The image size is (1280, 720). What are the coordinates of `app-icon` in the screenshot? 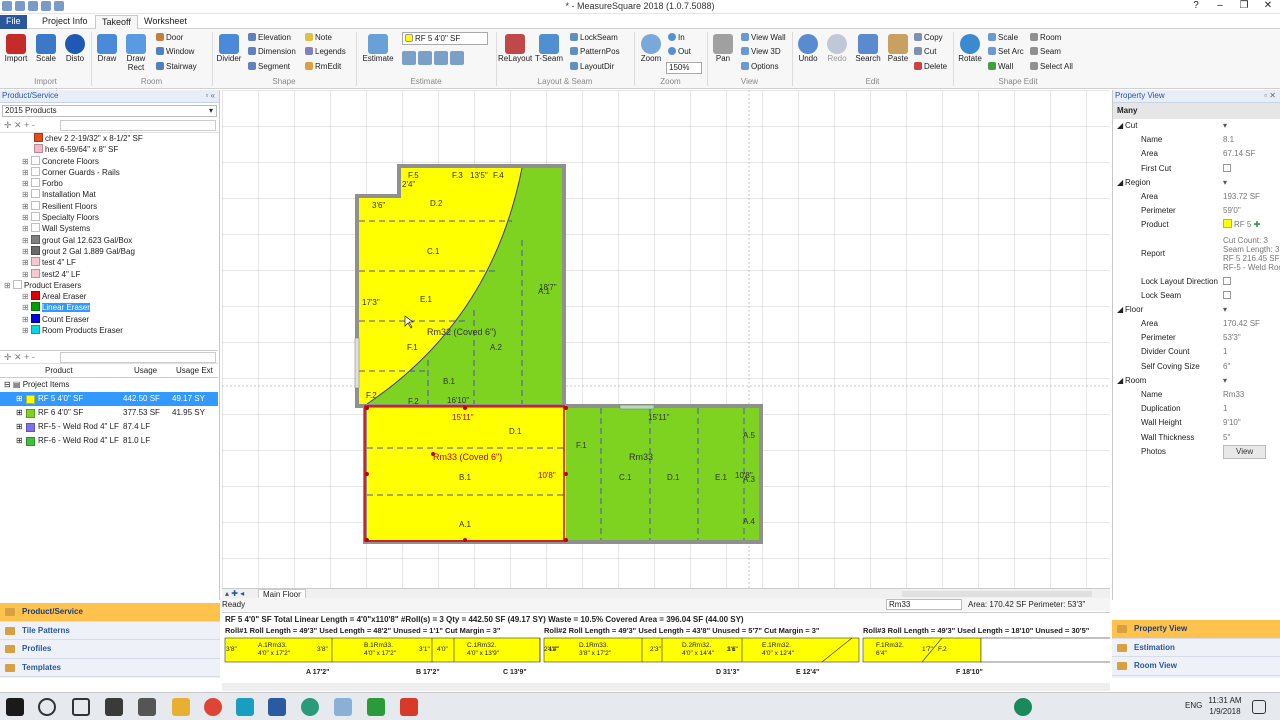 It's located at (277, 707).